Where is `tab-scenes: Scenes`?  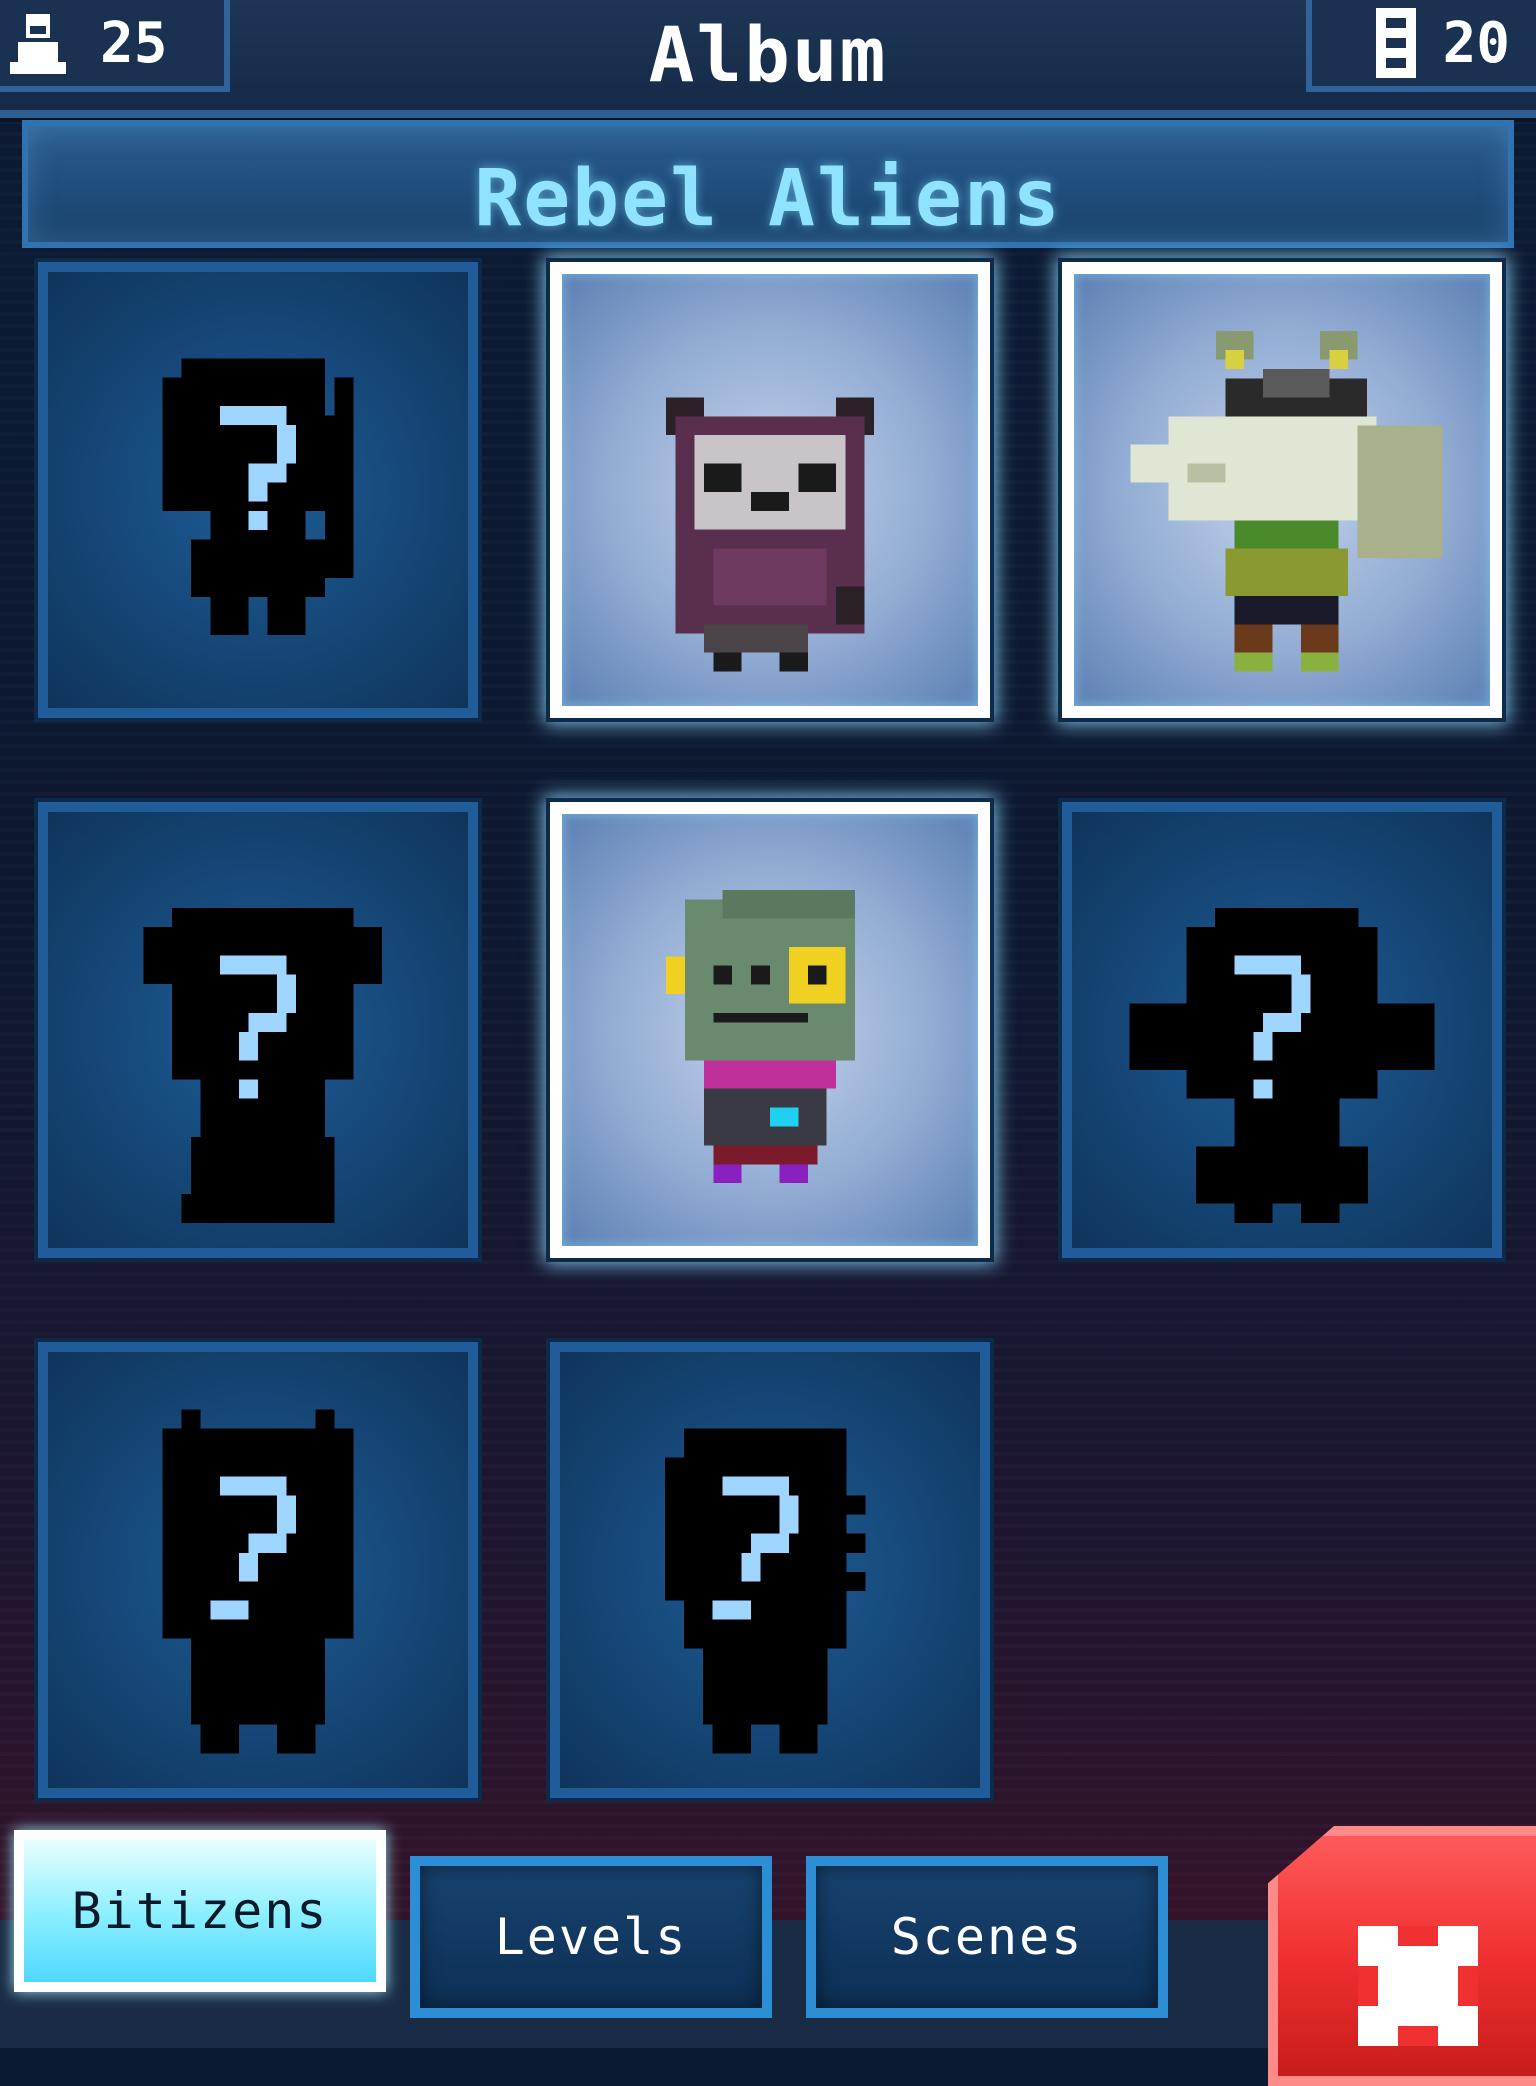
tab-scenes: Scenes is located at coordinates (987, 1937).